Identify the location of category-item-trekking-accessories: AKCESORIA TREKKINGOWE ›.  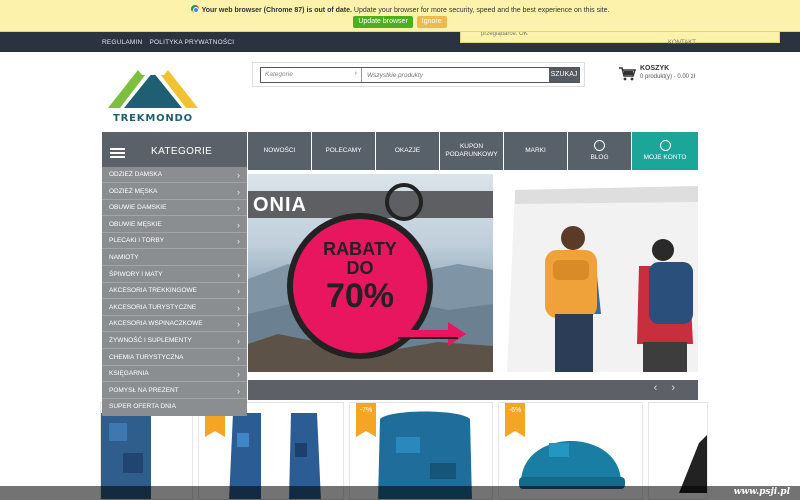
(174, 291).